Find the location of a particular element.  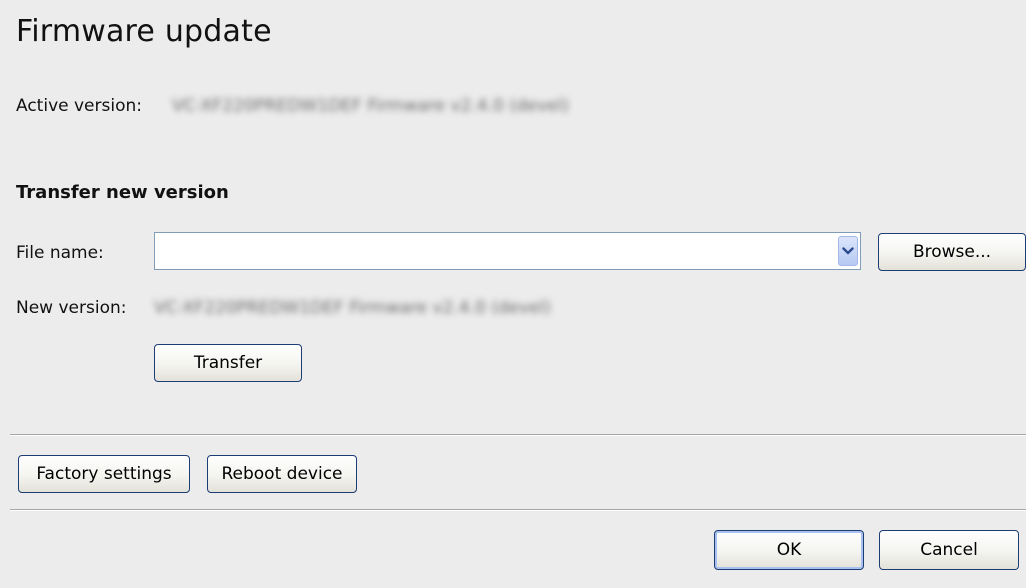

reboot-device-button: Reboot device is located at coordinates (282, 474).